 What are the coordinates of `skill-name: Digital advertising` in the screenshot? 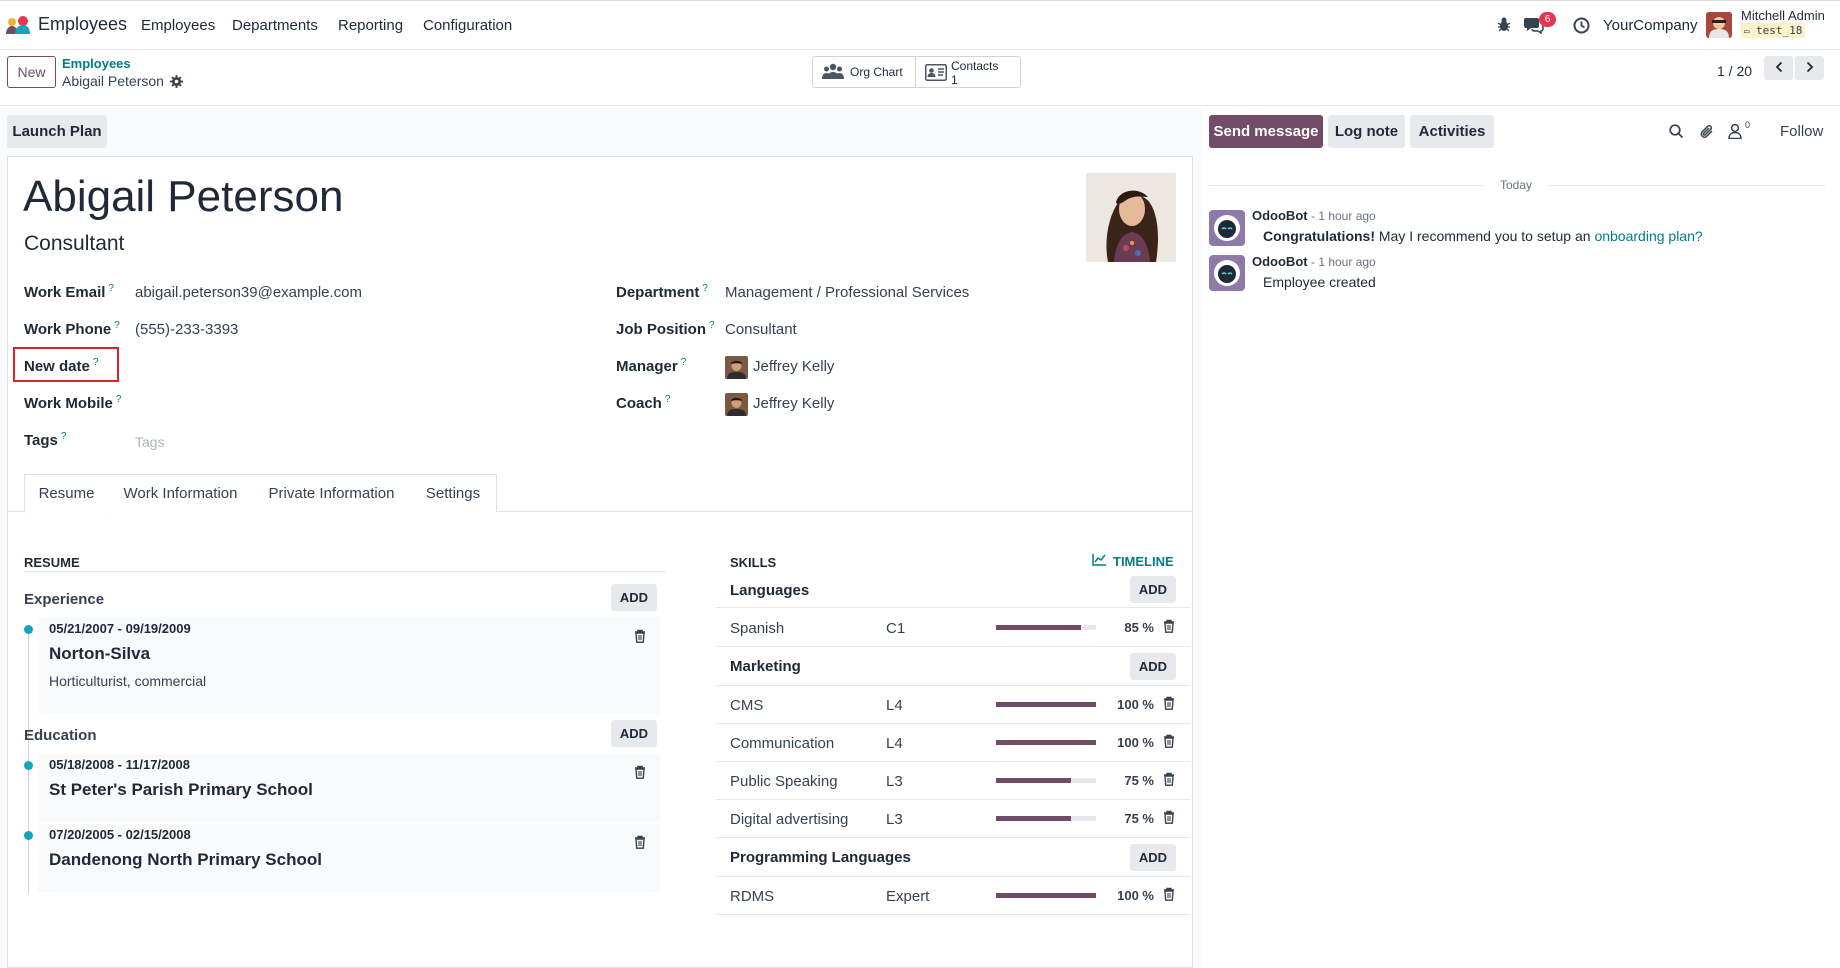 It's located at (789, 819).